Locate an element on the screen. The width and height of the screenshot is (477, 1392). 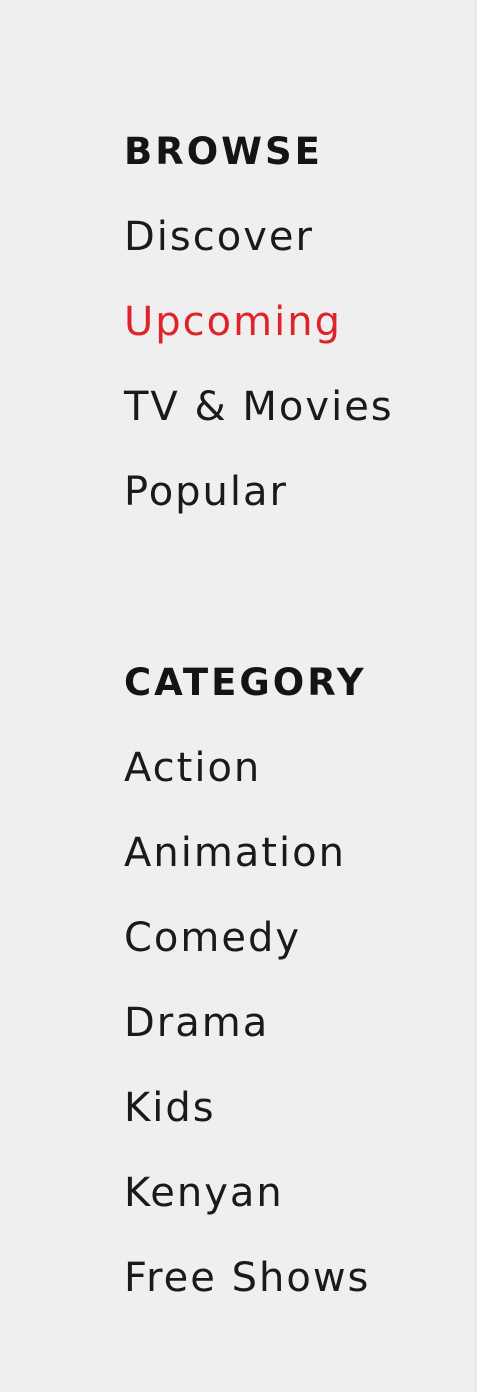
nav-item-upcoming: Upcoming is located at coordinates (259, 322).